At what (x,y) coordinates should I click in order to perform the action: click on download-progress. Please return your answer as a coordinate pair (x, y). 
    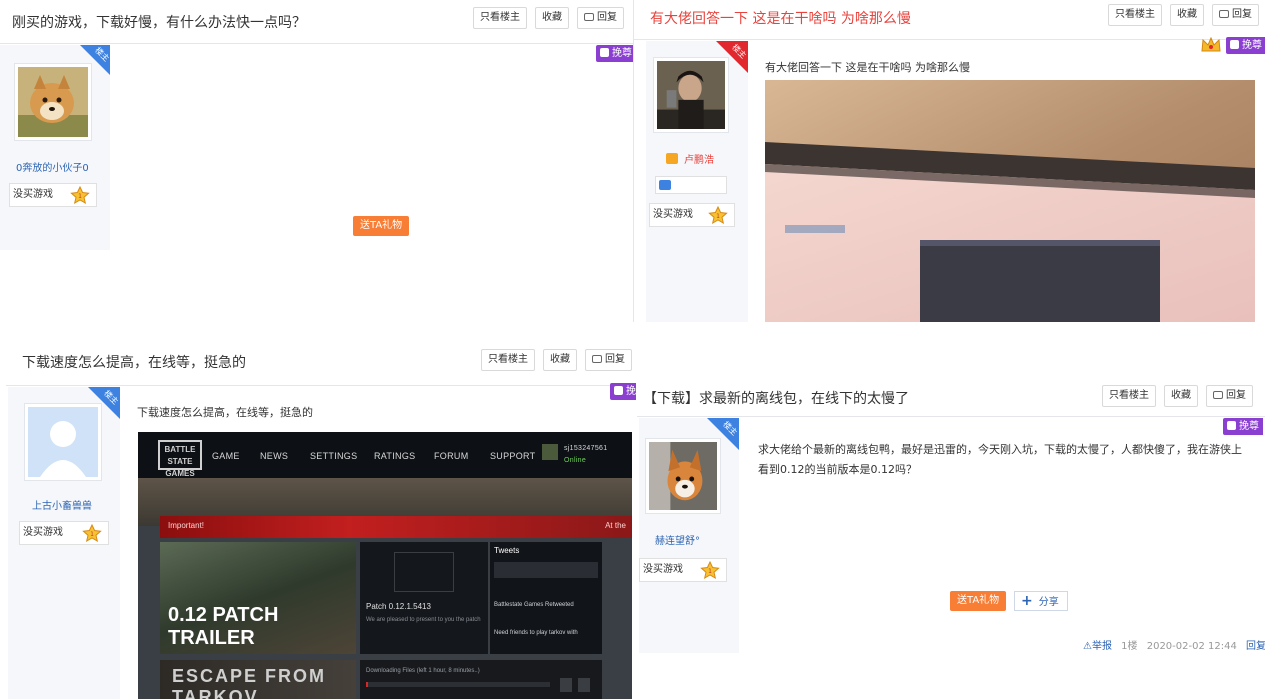
    Looking at the image, I should click on (458, 684).